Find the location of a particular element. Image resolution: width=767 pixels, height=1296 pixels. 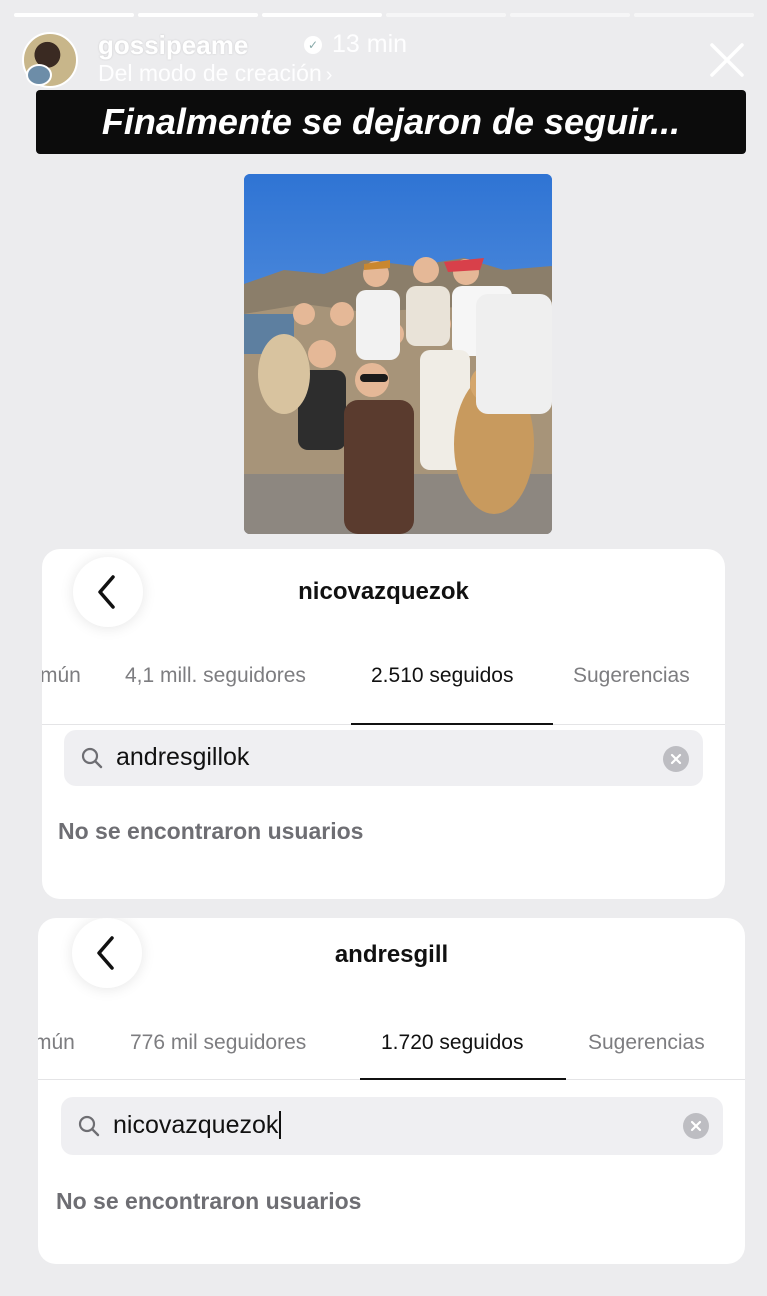

story-subline: Del modo de creación › is located at coordinates (215, 73).